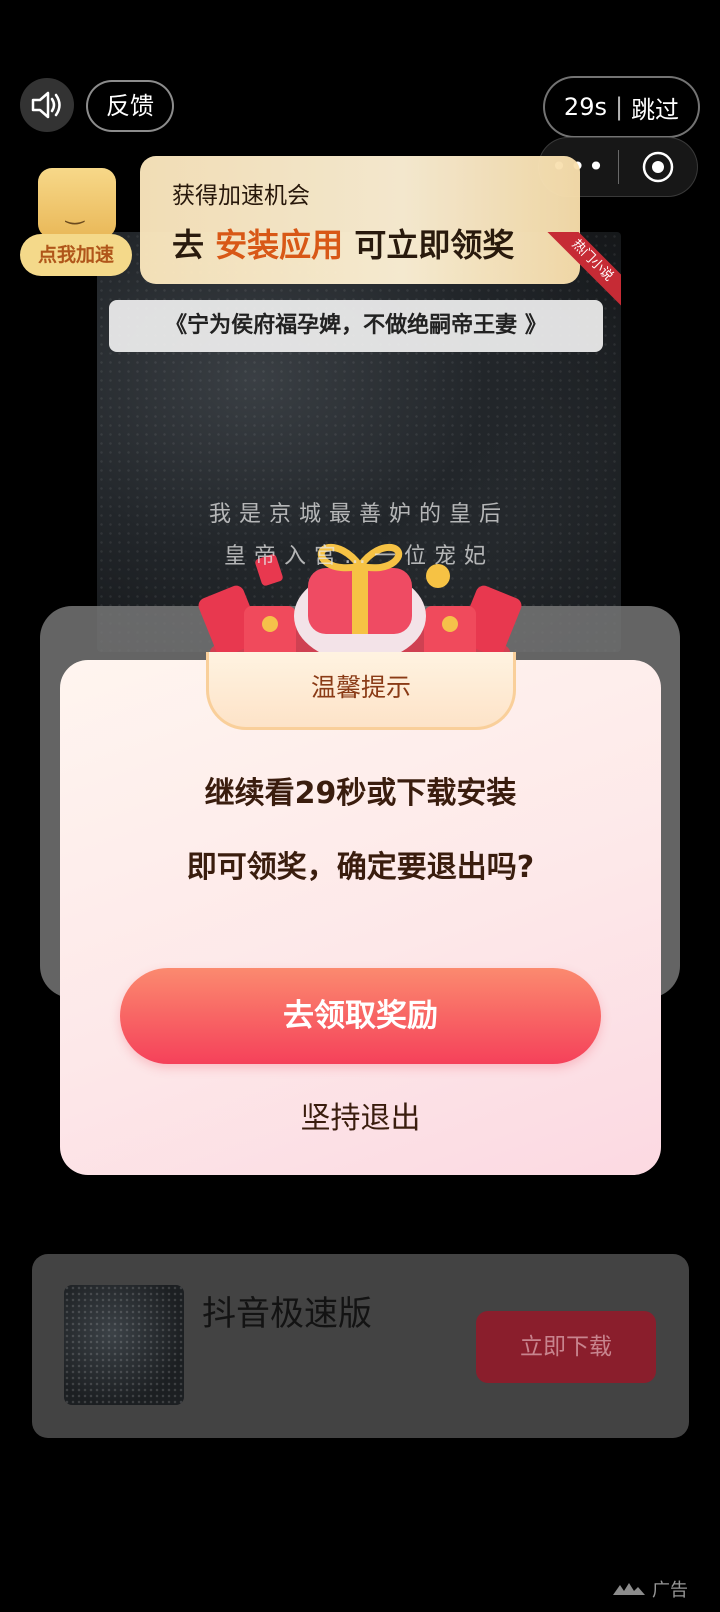  I want to click on banner-line2: 去 安装应用 可立即领奖, so click(343, 243).